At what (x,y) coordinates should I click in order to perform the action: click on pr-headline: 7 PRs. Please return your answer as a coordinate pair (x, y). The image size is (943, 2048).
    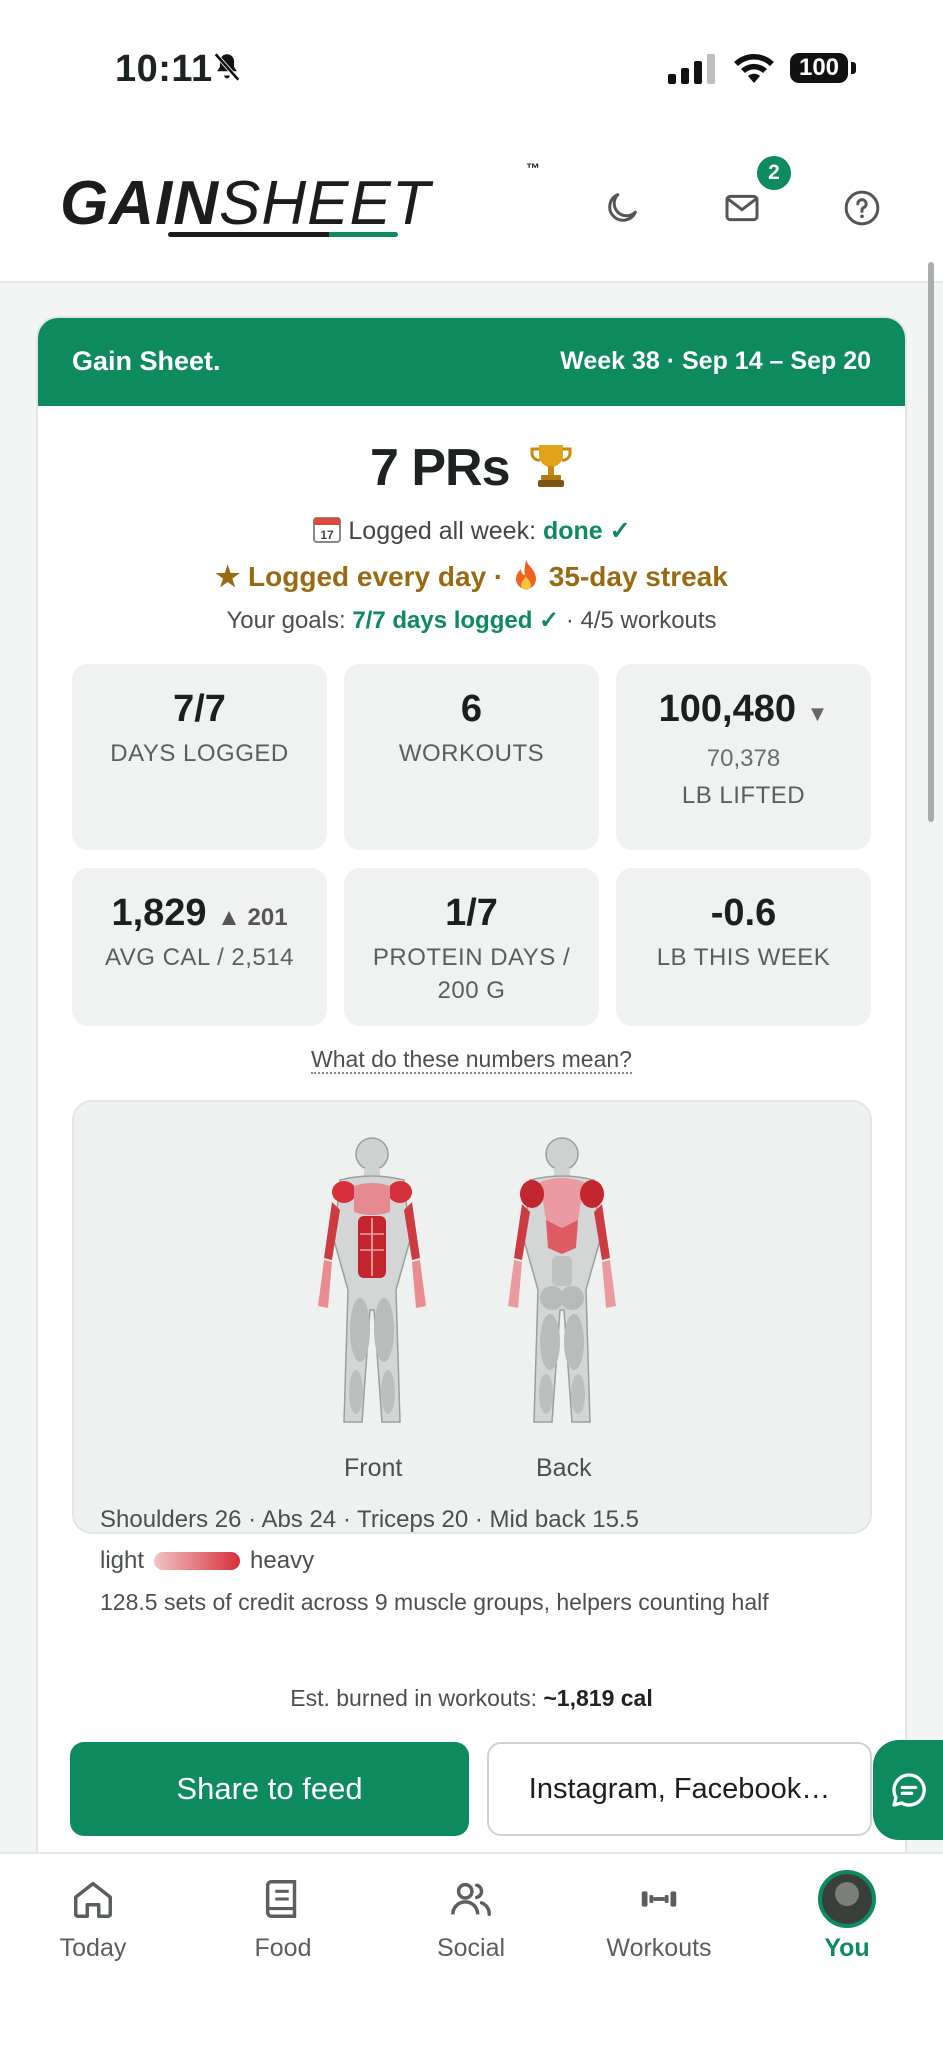
    Looking at the image, I should click on (471, 468).